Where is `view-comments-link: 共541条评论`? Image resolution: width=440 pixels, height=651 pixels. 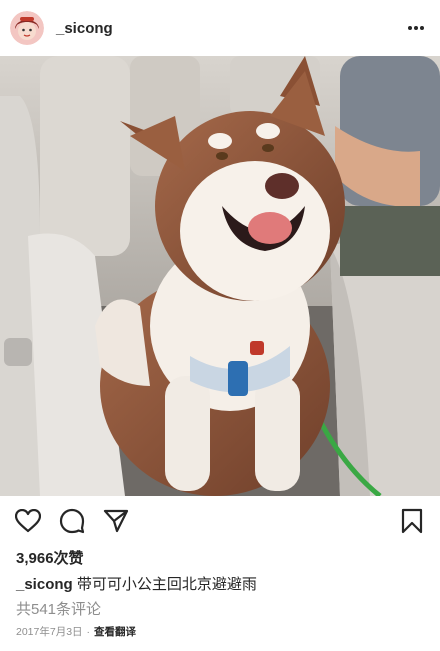 view-comments-link: 共541条评论 is located at coordinates (58, 608).